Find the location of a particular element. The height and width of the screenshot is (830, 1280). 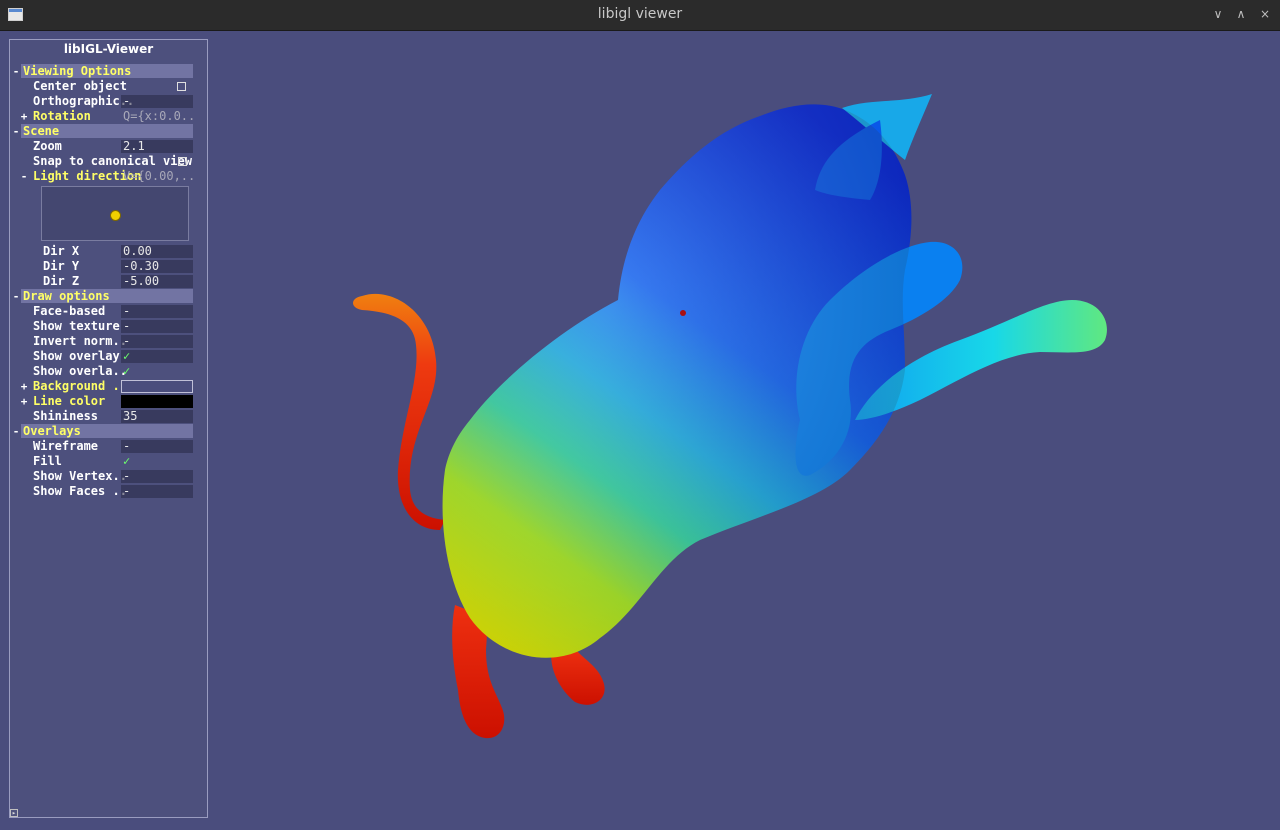

zoom-label: Zoom is located at coordinates (47, 146).